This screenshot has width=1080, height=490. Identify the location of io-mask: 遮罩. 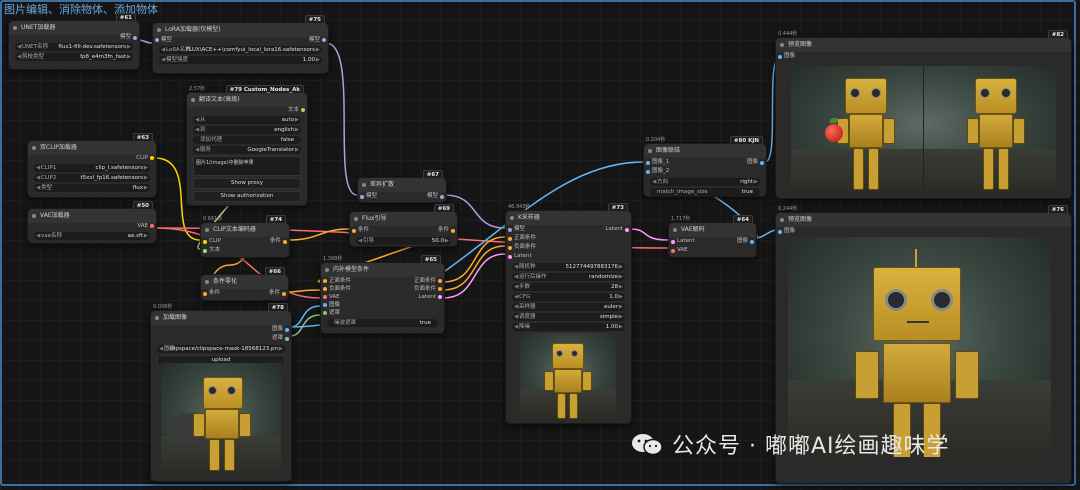
(382, 313).